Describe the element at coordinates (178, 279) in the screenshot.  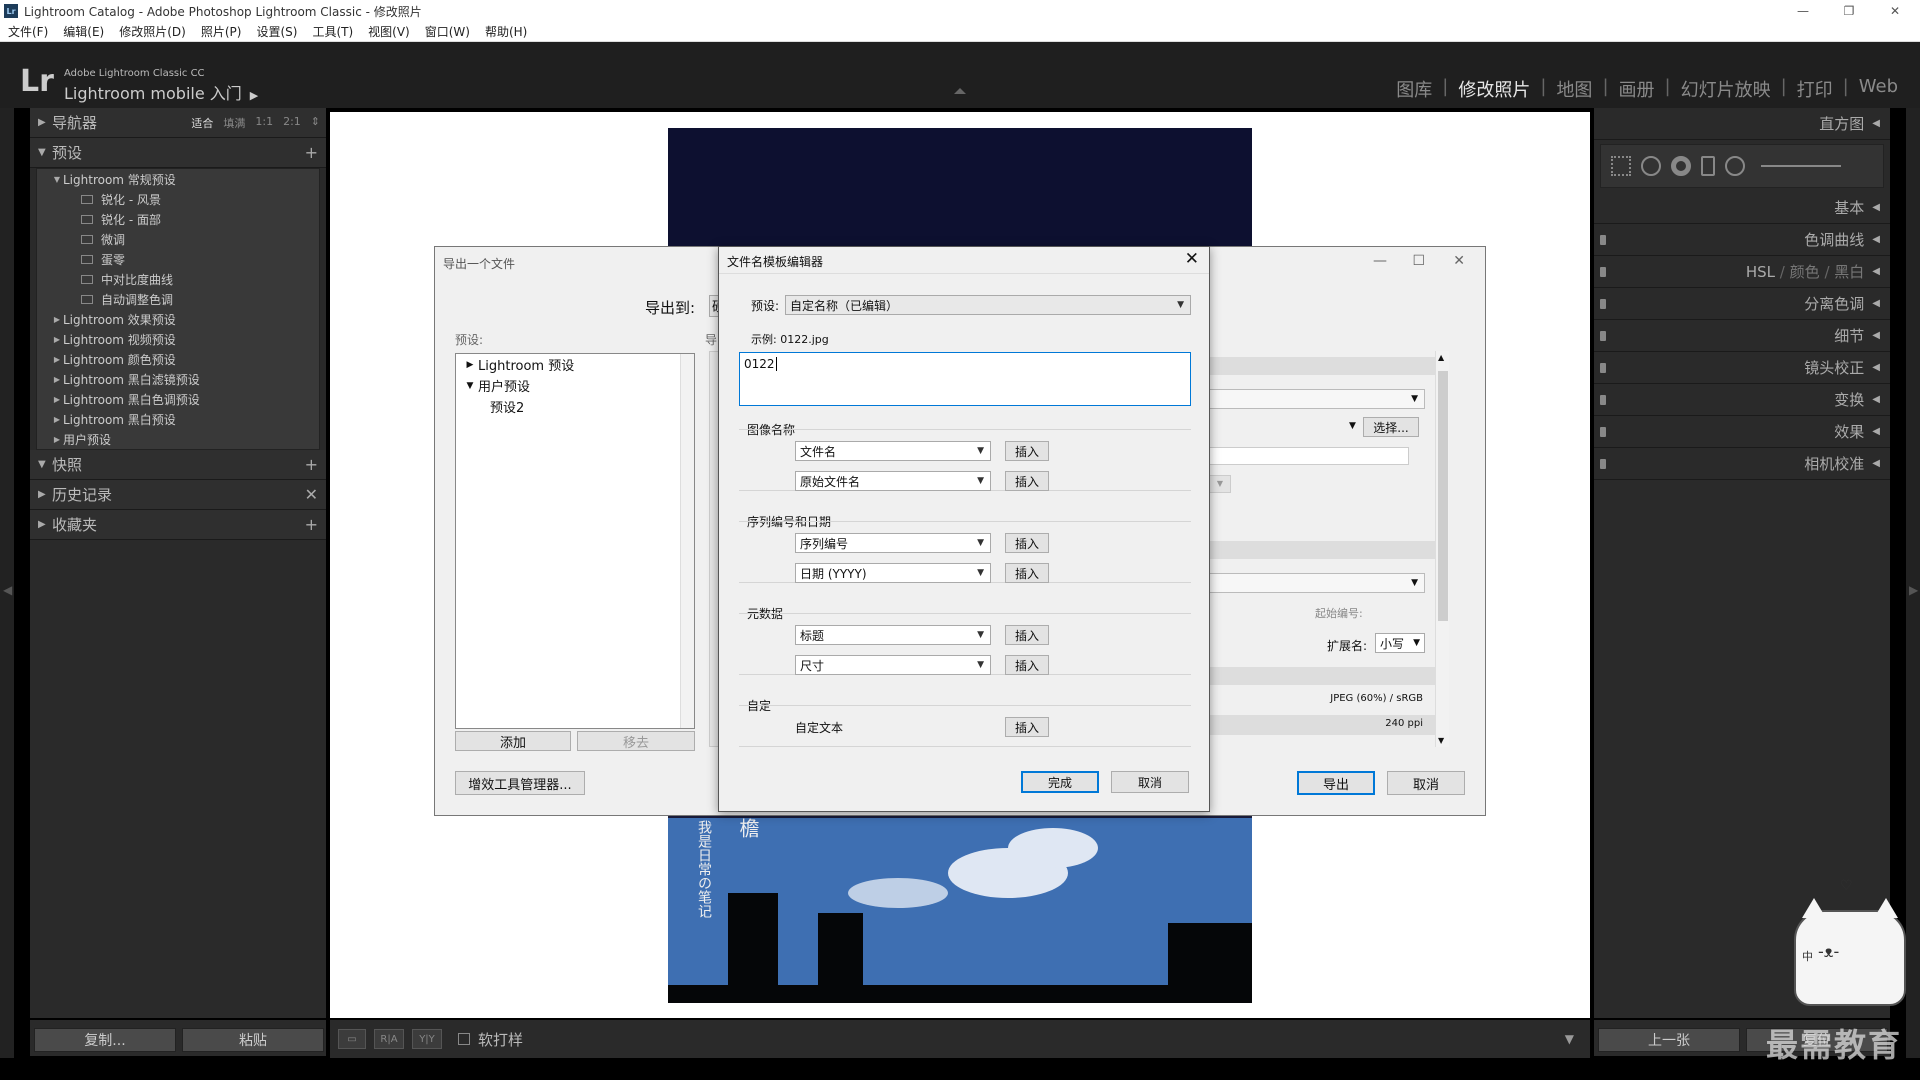
I see `preset-item: 中对比度曲线` at that location.